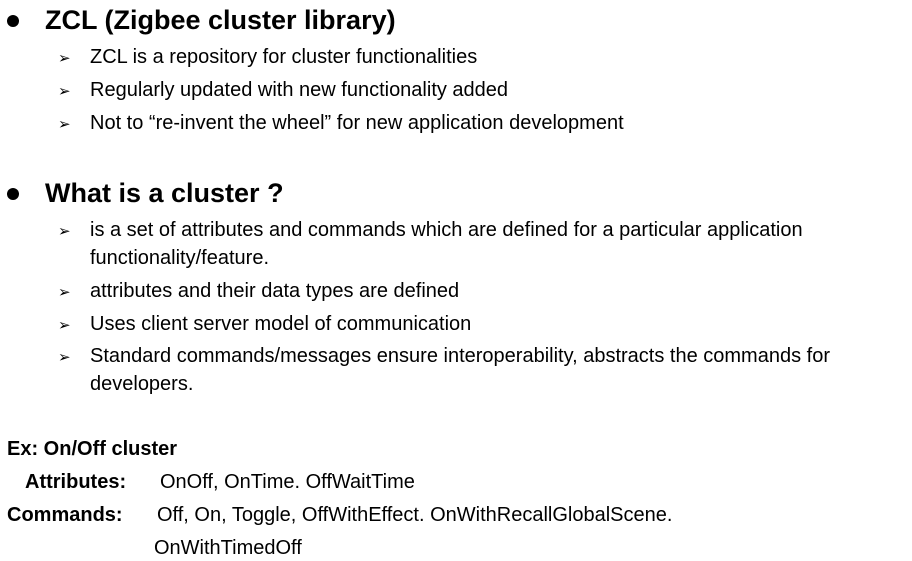  Describe the element at coordinates (65, 515) in the screenshot. I see `commands-label: Commands:` at that location.